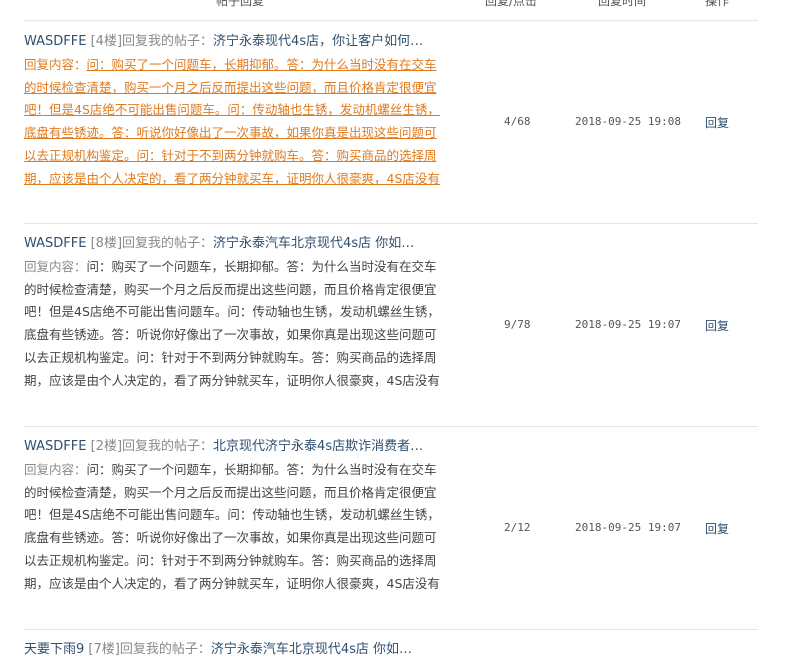 This screenshot has height=669, width=797. Describe the element at coordinates (104, 649) in the screenshot. I see `floor-number: [7楼]` at that location.